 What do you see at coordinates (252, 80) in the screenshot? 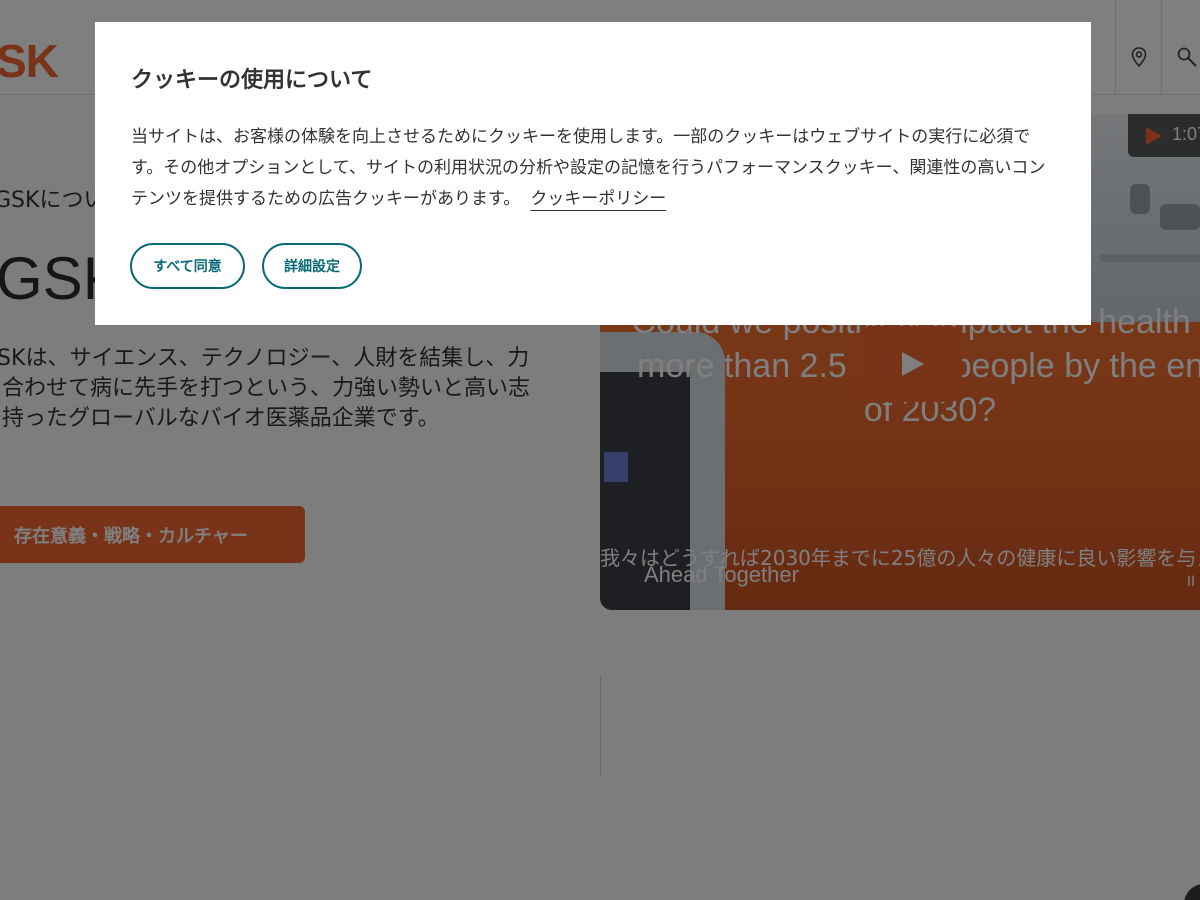
I see `cookie-dialog-title: クッキーの使用について` at bounding box center [252, 80].